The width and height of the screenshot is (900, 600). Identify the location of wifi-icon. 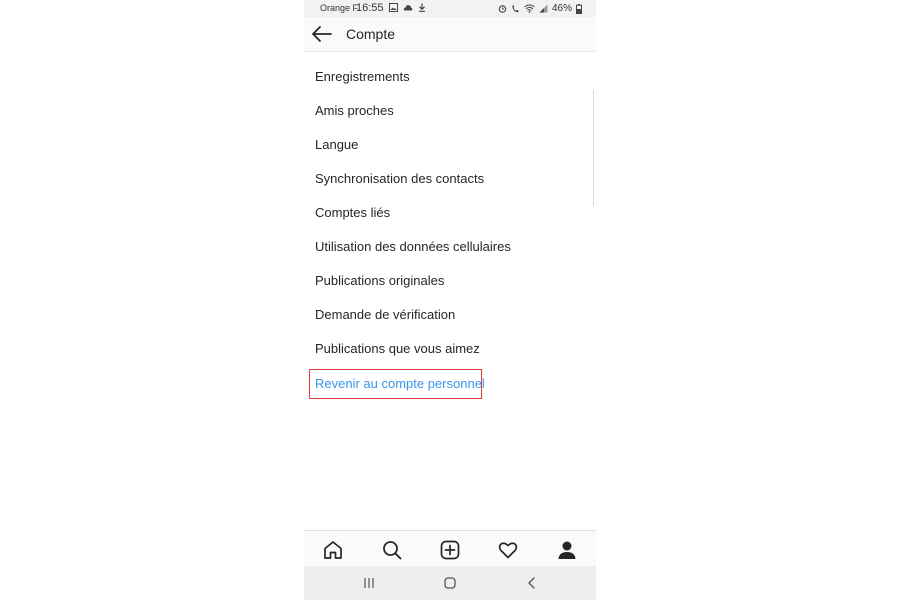
(529, 8).